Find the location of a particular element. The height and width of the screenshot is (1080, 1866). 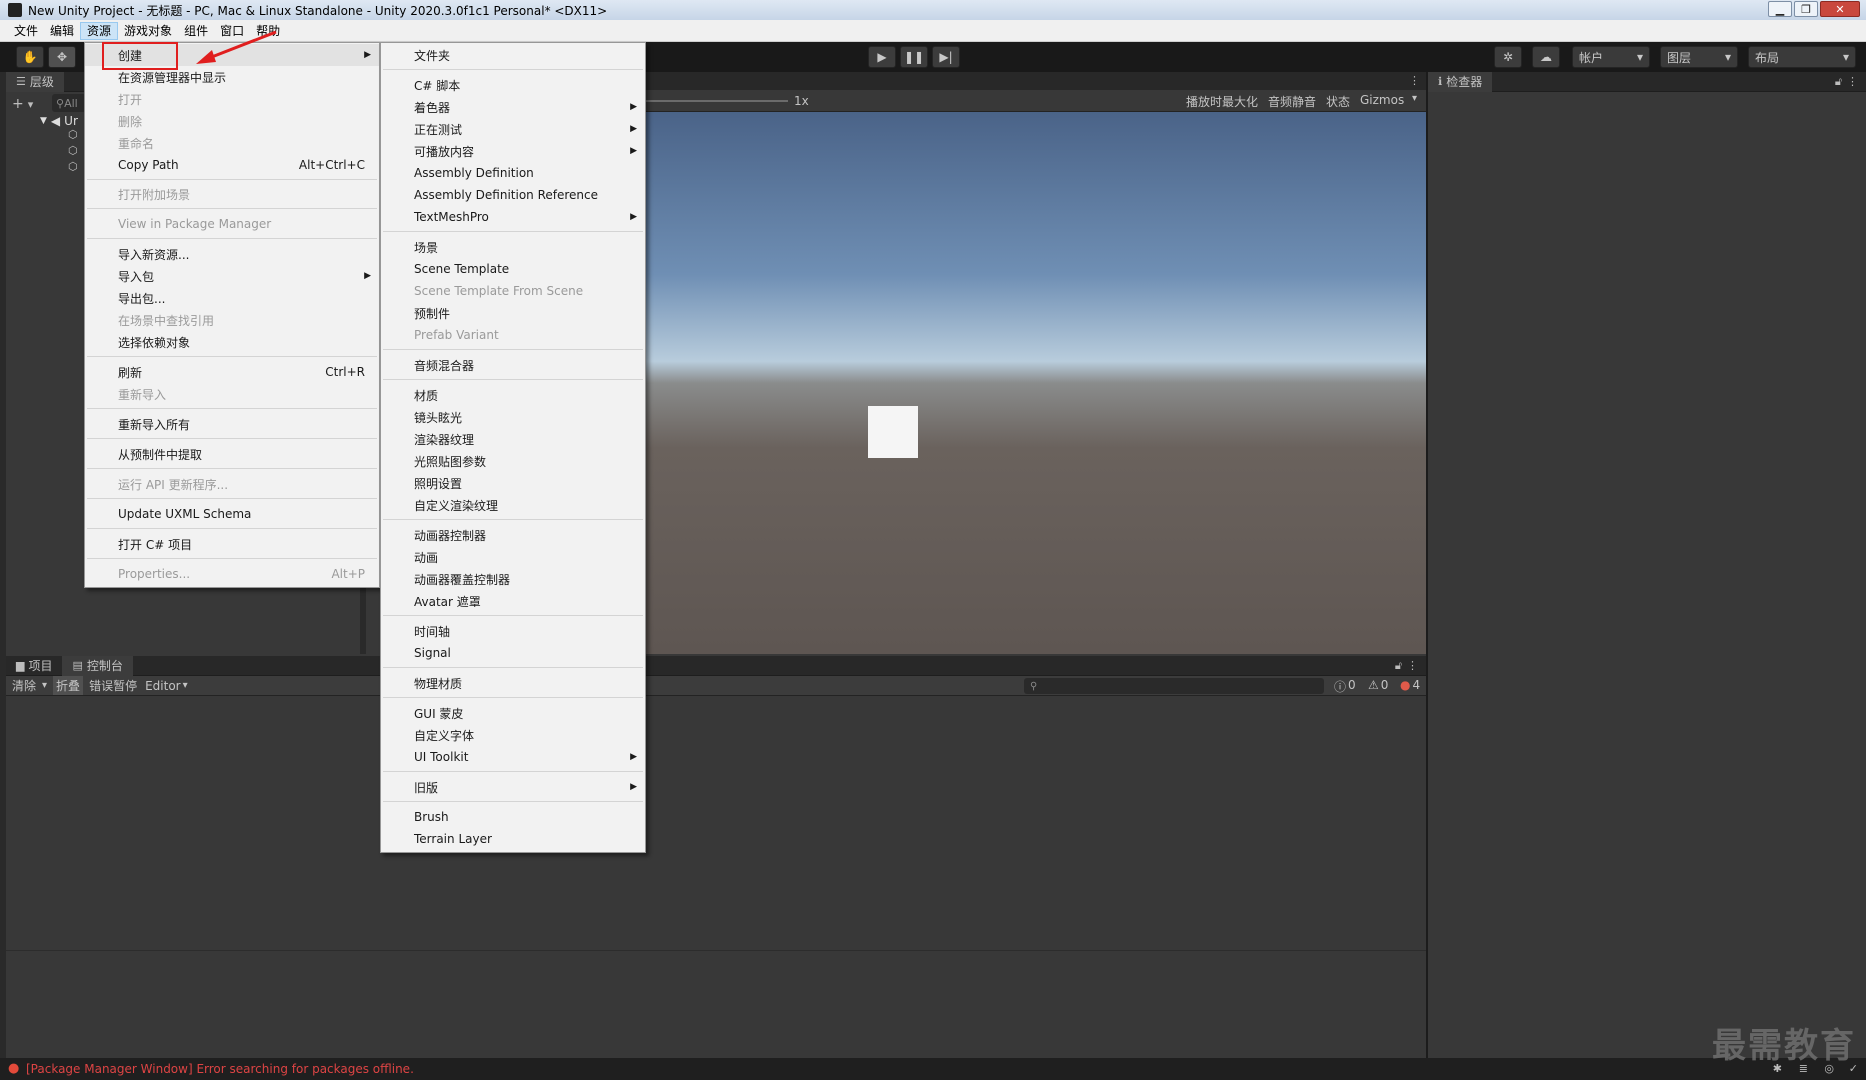

menu-item-properties: Properties... Alt+P is located at coordinates (232, 574).